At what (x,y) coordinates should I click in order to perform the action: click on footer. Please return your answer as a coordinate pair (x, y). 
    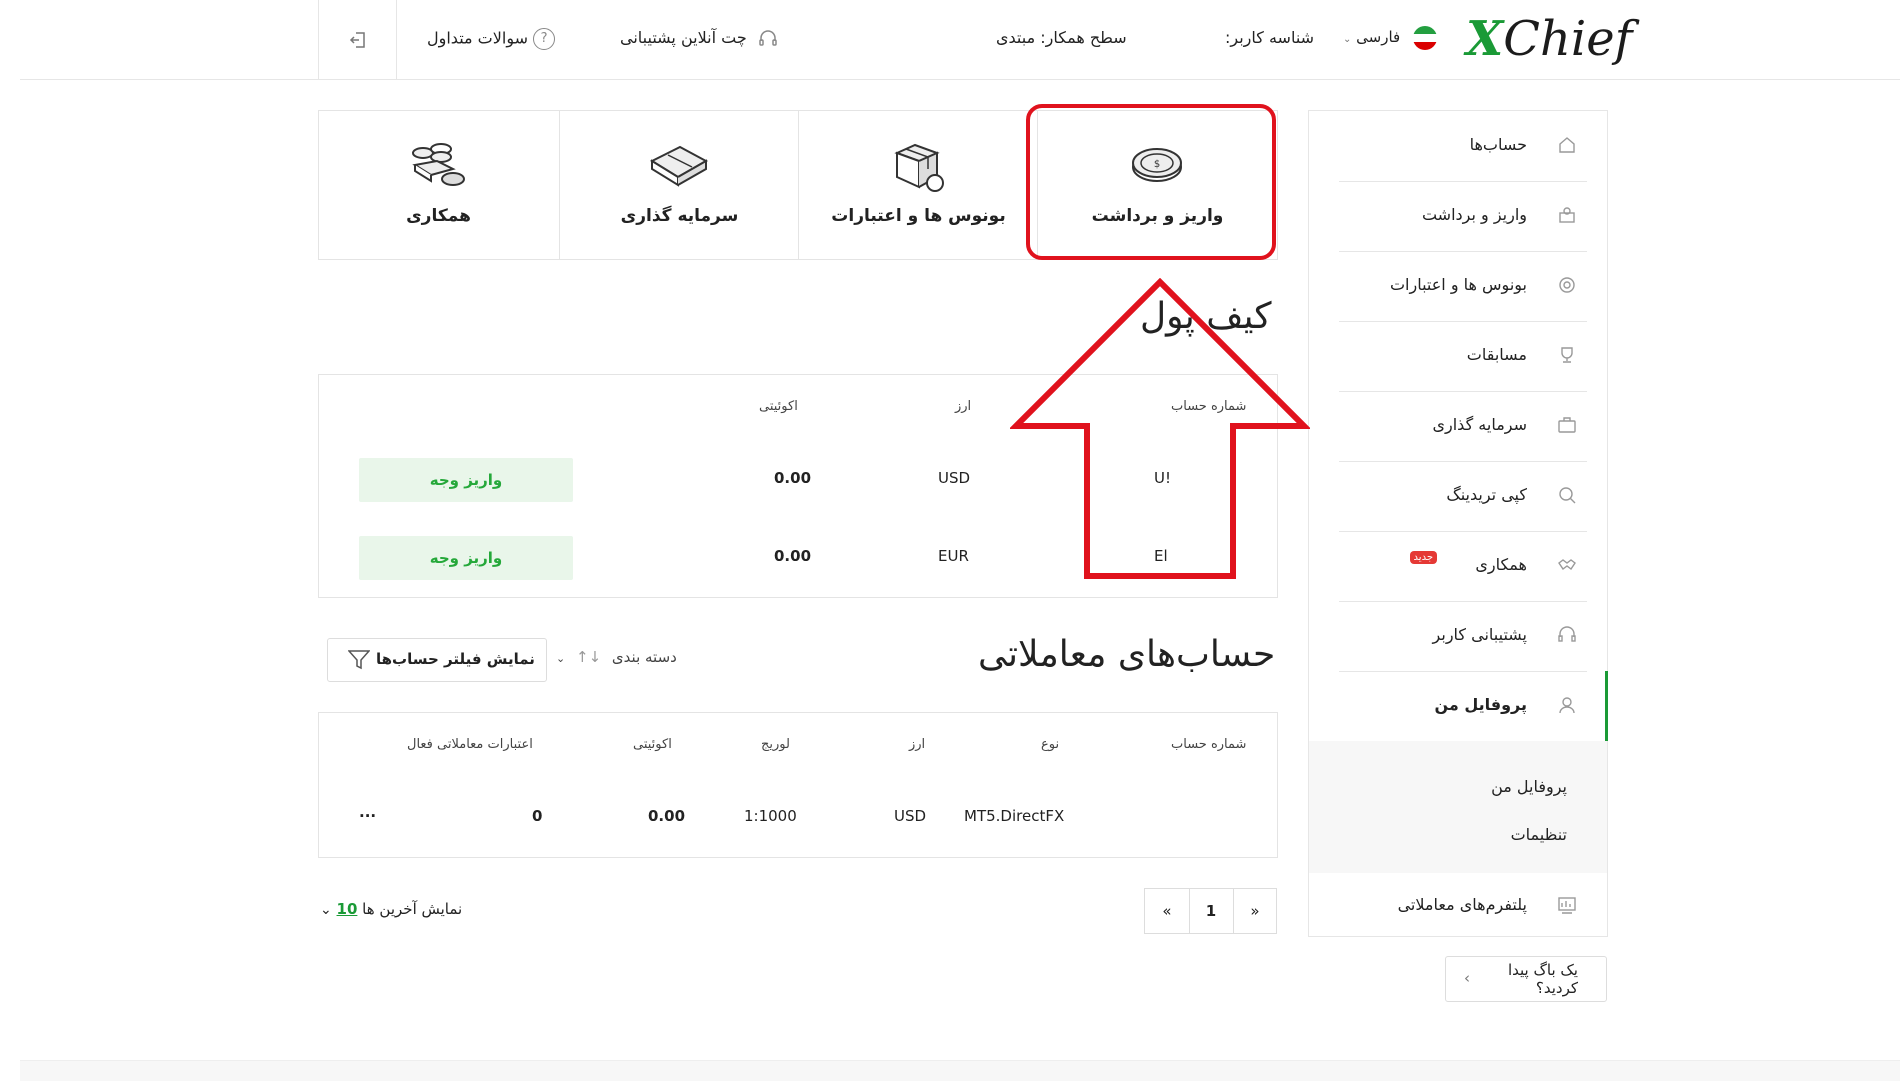
    Looking at the image, I should click on (960, 1070).